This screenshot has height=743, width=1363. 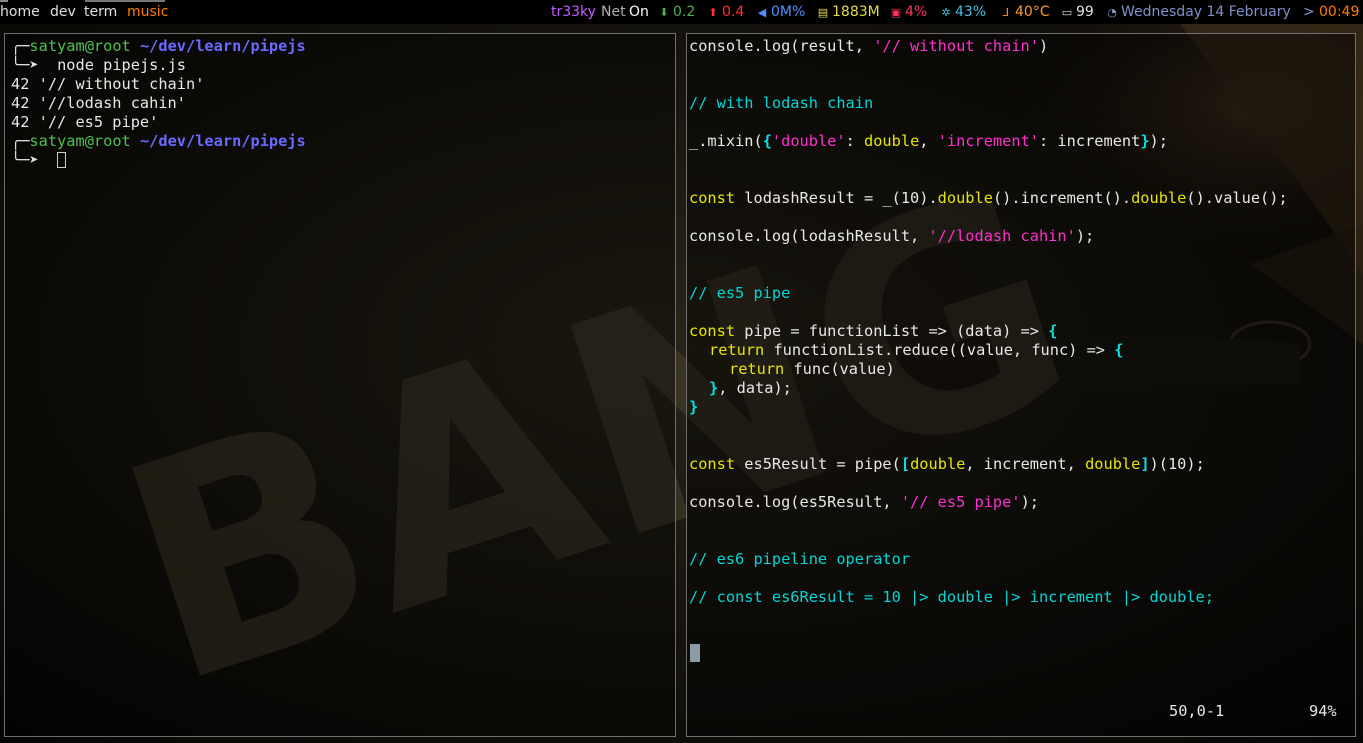 What do you see at coordinates (800, 559) in the screenshot?
I see `code-comment: // es6 pipeline operator` at bounding box center [800, 559].